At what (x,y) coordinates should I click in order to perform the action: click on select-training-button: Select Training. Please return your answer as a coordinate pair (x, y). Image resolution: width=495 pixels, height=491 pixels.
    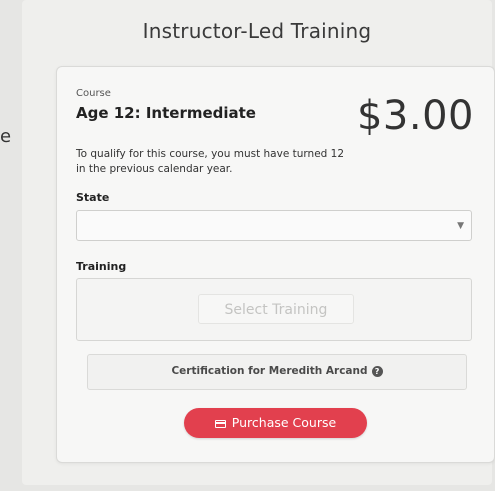
    Looking at the image, I should click on (276, 309).